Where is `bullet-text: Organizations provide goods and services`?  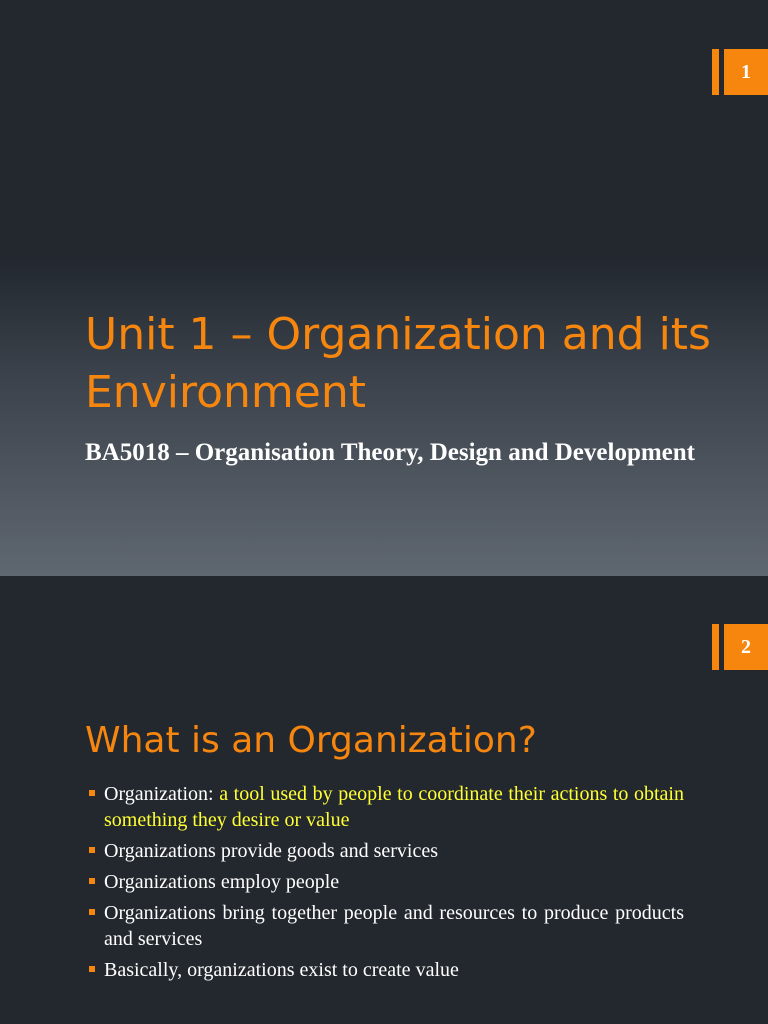 bullet-text: Organizations provide goods and services is located at coordinates (271, 851).